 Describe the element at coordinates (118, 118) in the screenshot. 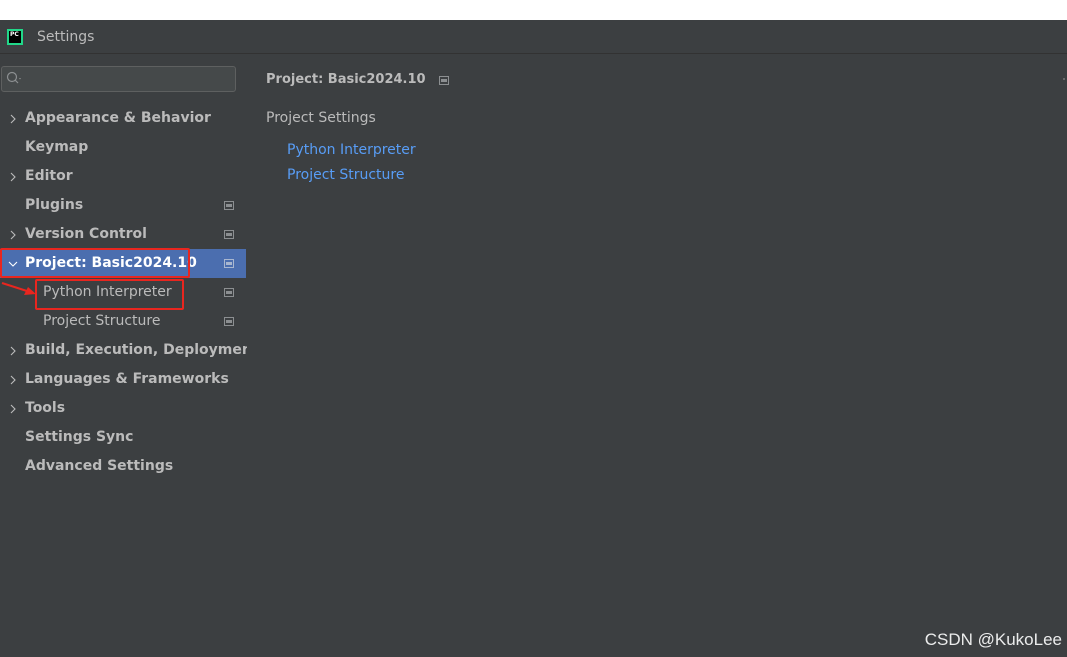

I see `tree-item-label: Appearance & Behavior` at that location.